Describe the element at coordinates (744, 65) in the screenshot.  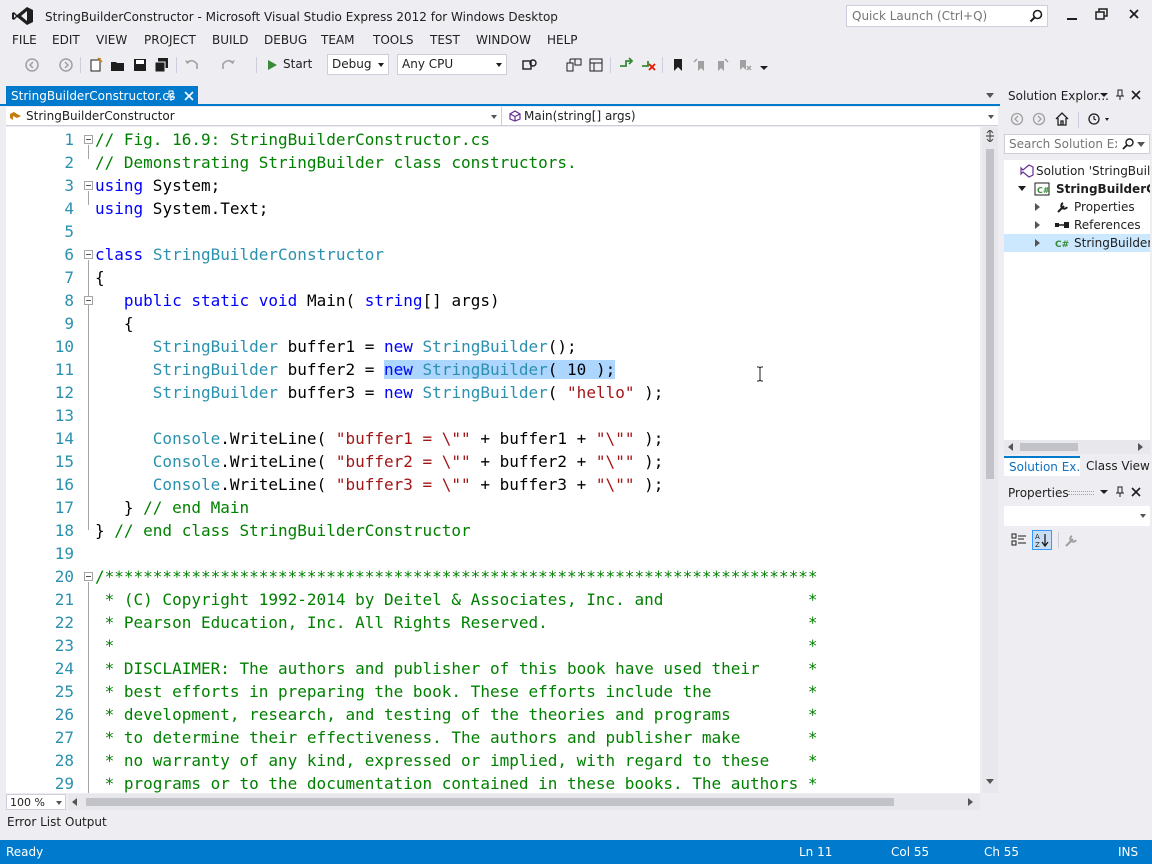
I see `clear-bookmarks-icon` at that location.